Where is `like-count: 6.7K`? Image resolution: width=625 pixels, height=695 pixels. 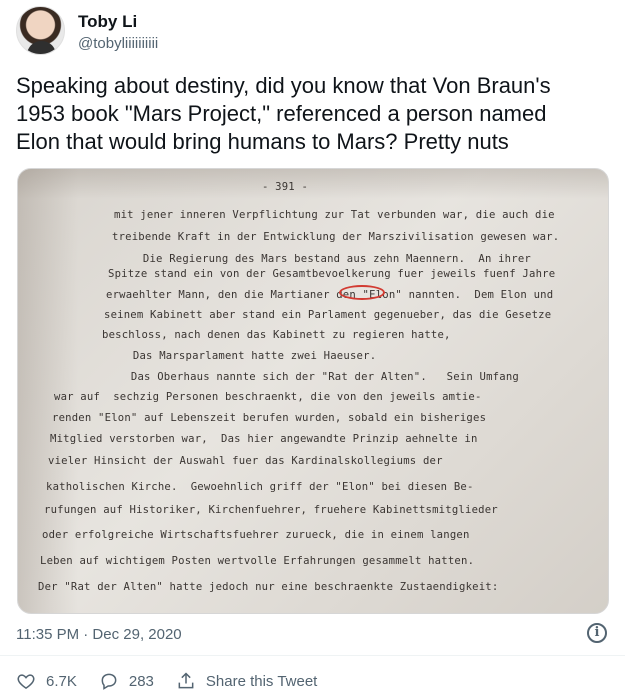 like-count: 6.7K is located at coordinates (61, 681).